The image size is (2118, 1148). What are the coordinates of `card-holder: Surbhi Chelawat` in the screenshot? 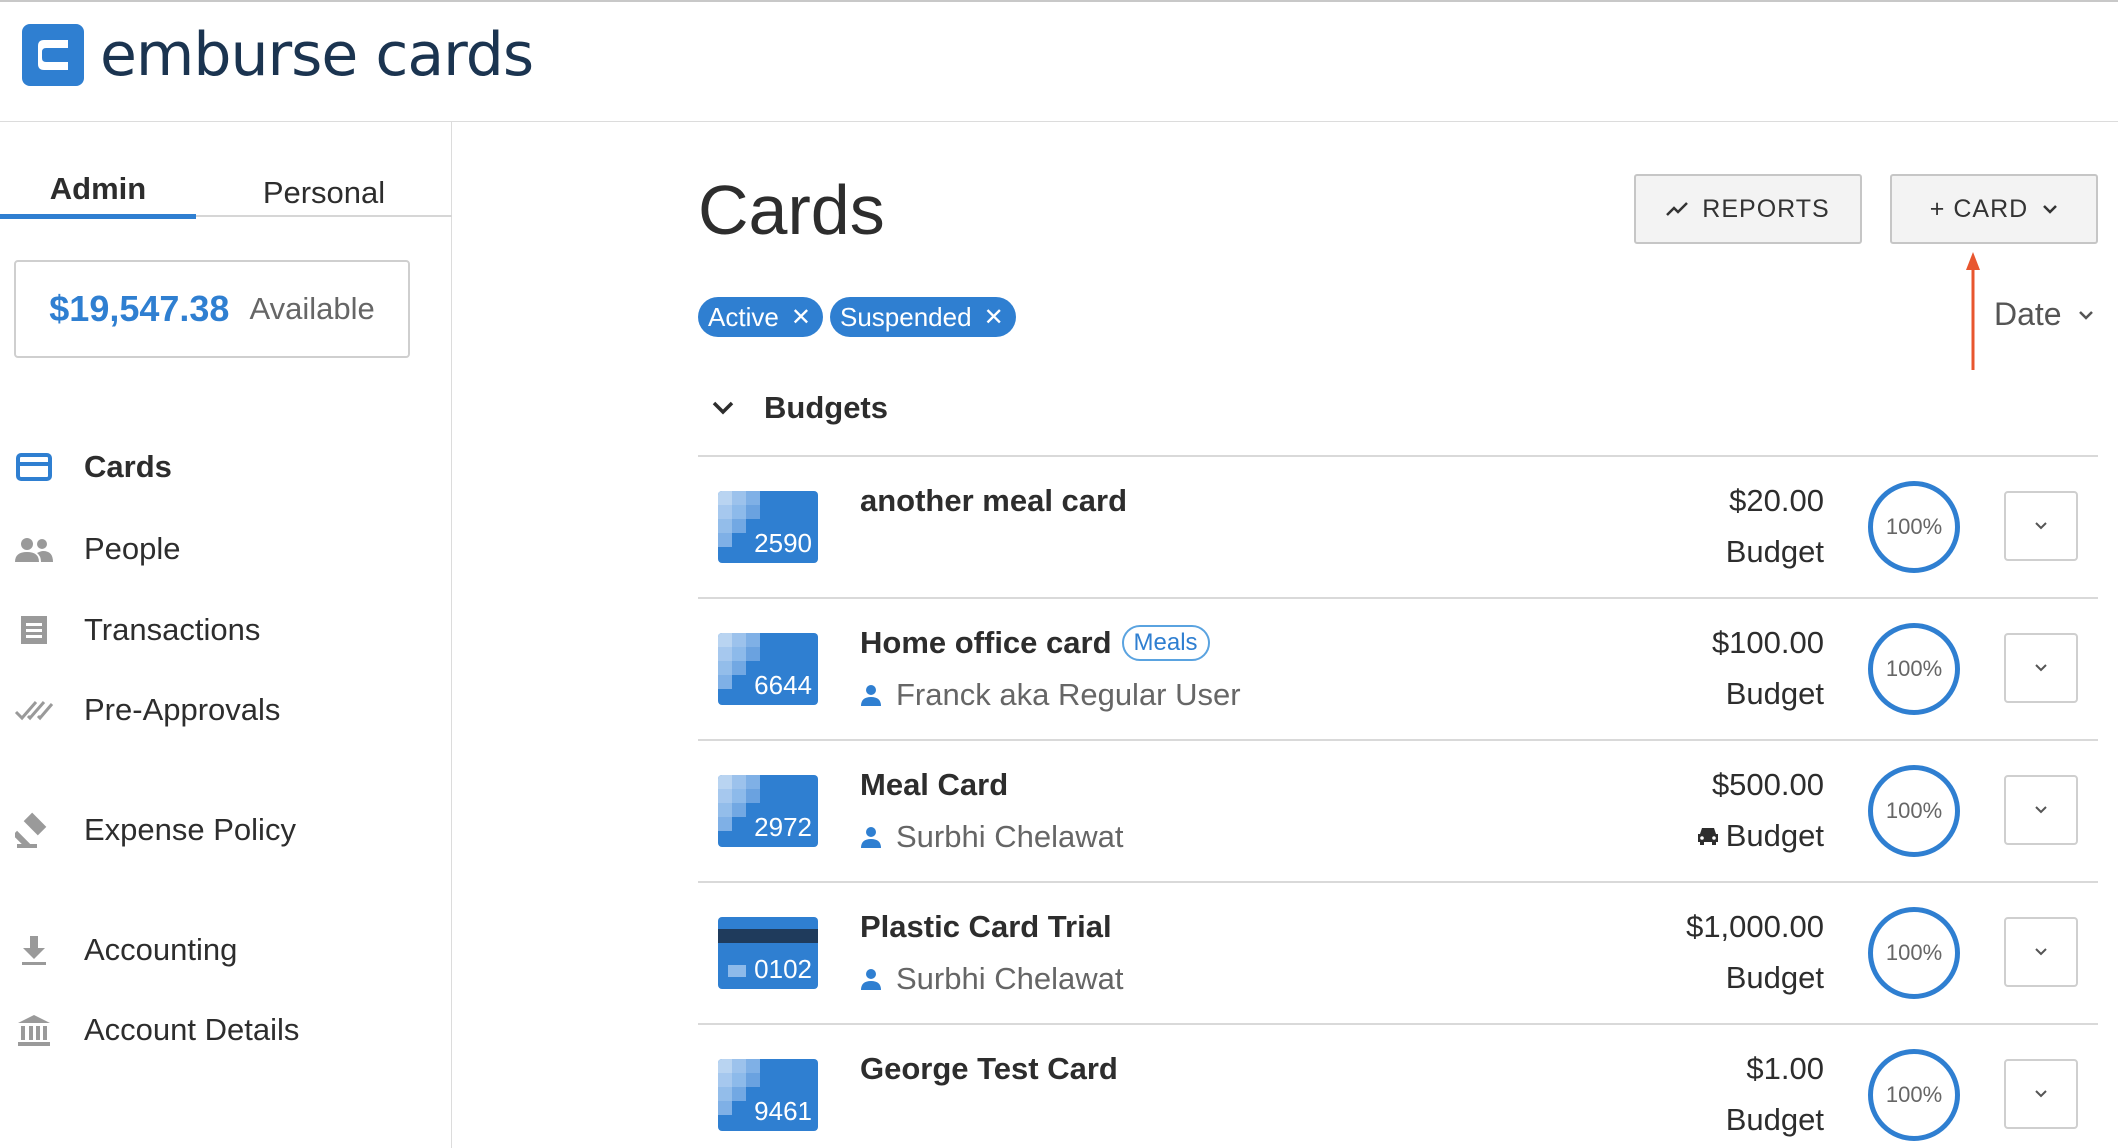 It's located at (991, 979).